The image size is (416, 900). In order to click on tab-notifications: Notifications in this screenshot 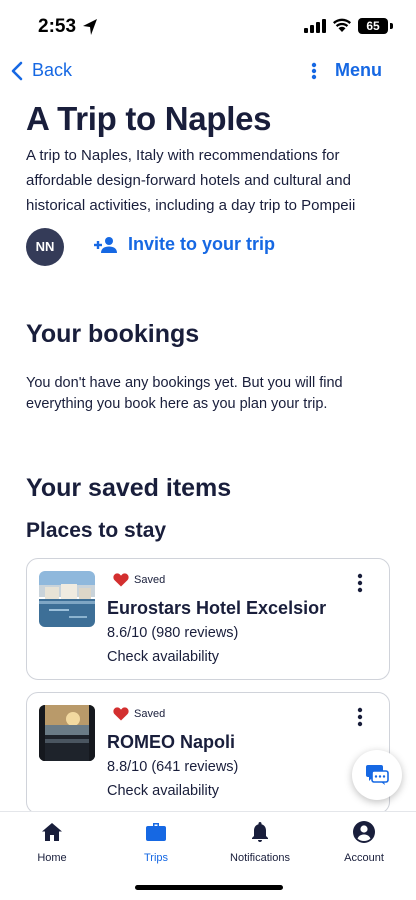, I will do `click(260, 842)`.